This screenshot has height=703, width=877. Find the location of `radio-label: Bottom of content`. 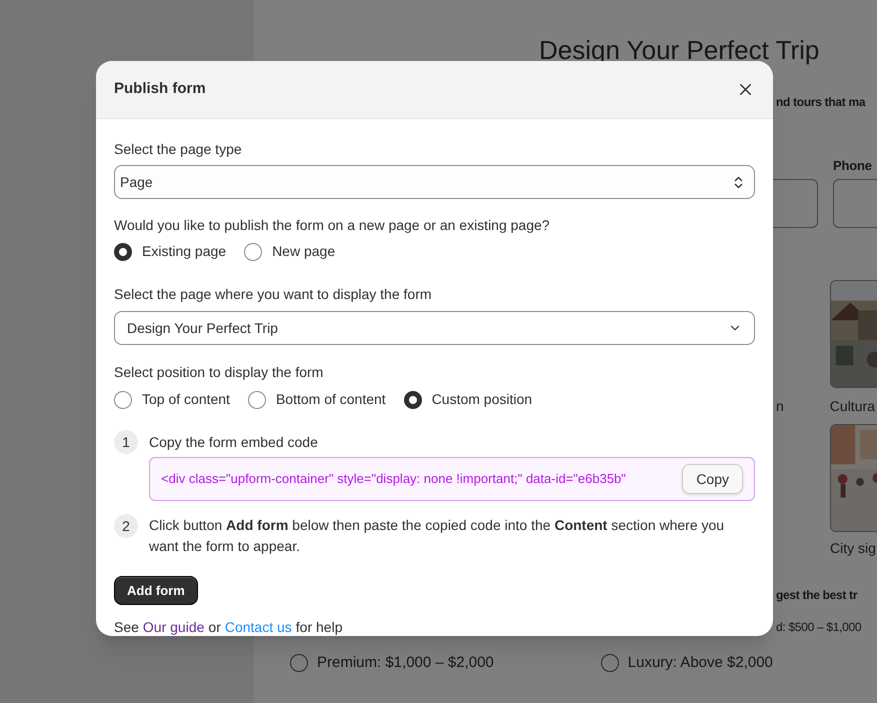

radio-label: Bottom of content is located at coordinates (331, 399).